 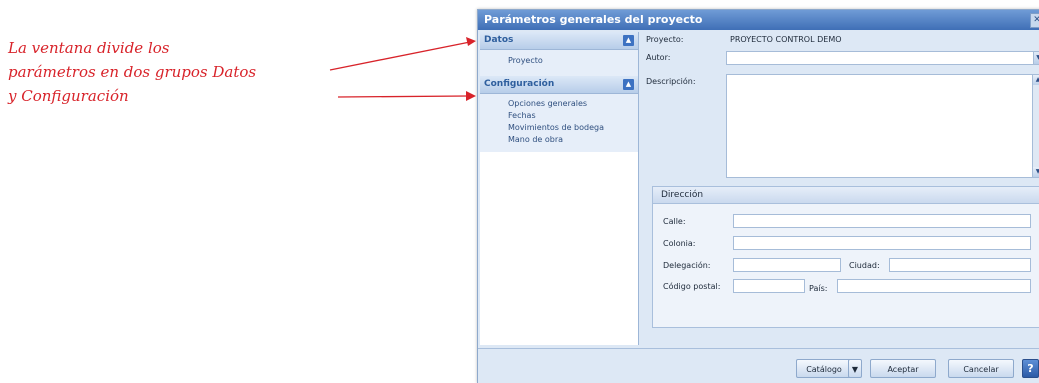 What do you see at coordinates (882, 58) in the screenshot?
I see `autor-select: ▼` at bounding box center [882, 58].